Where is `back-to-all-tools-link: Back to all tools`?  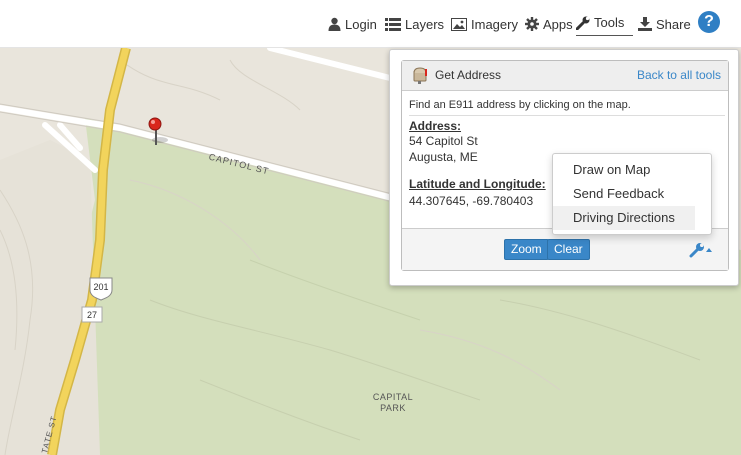
back-to-all-tools-link: Back to all tools is located at coordinates (679, 75).